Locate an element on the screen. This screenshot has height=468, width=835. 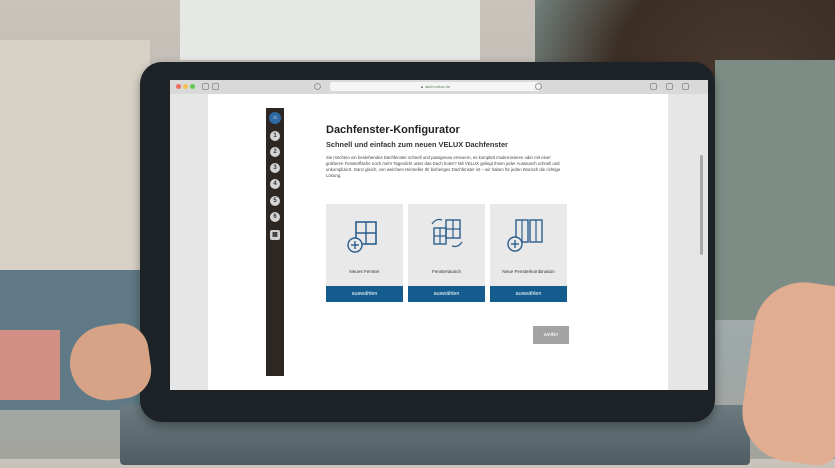
close-dot is located at coordinates (178, 86).